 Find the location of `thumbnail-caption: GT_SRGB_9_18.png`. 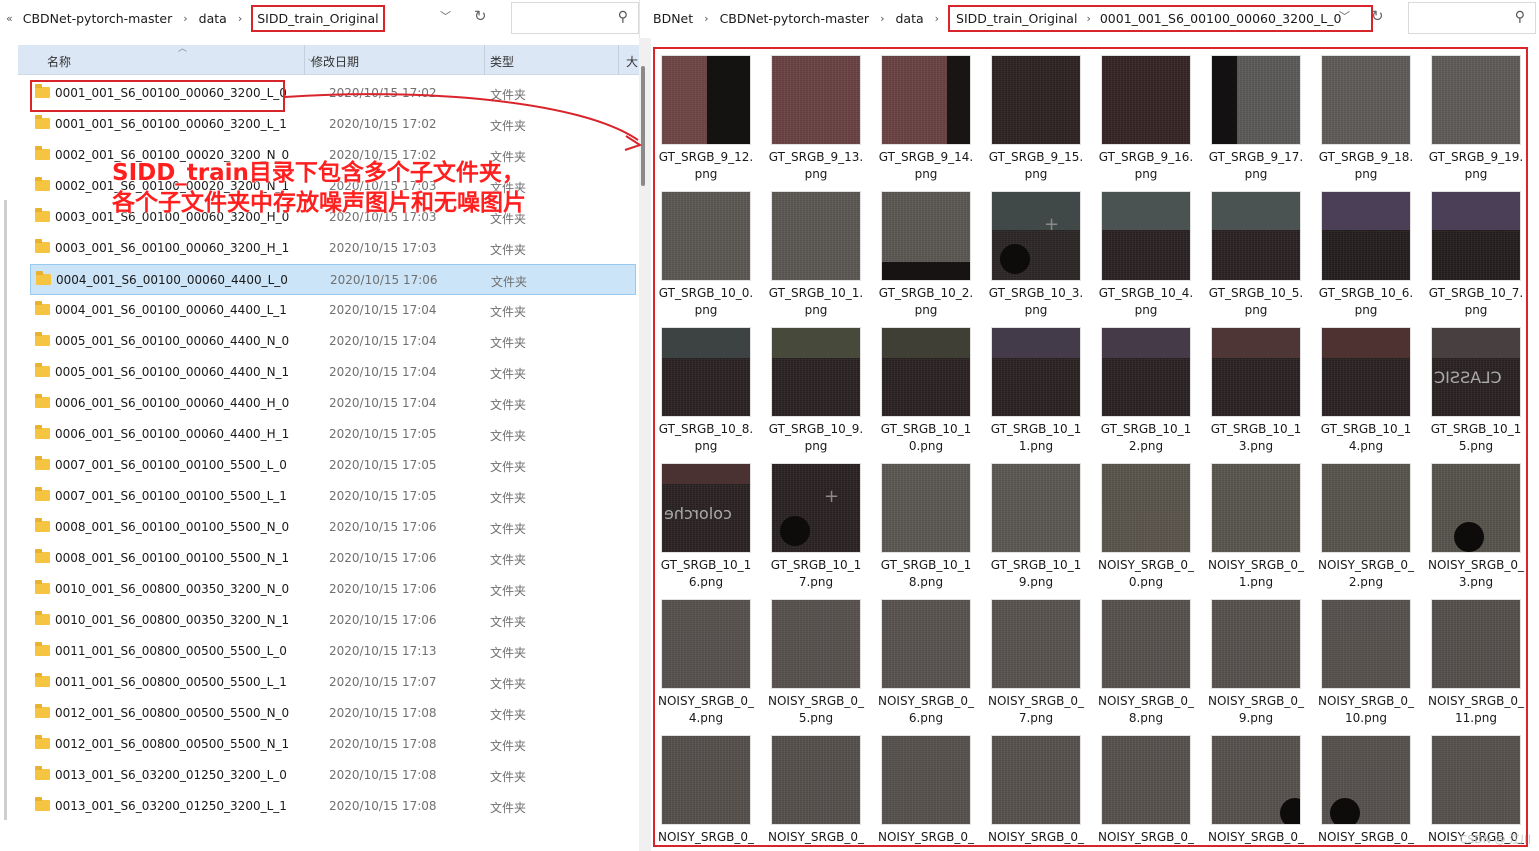

thumbnail-caption: GT_SRGB_9_18.png is located at coordinates (1366, 166).